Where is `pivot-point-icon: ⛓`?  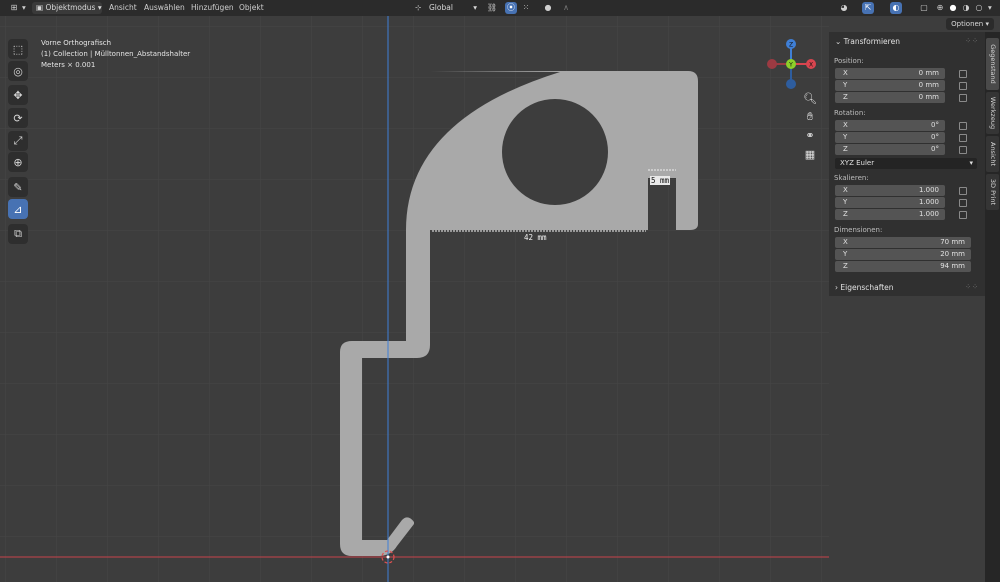 pivot-point-icon: ⛓ is located at coordinates (492, 8).